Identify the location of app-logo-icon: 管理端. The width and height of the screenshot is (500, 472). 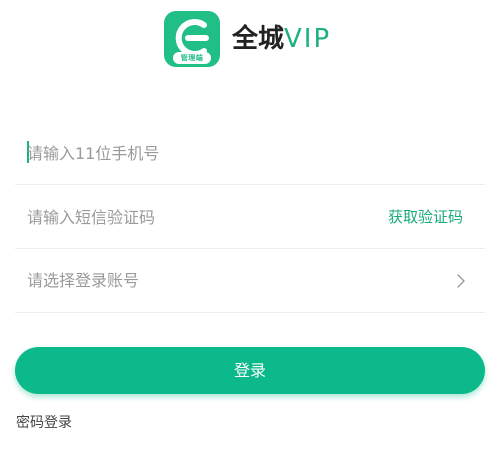
(192, 39).